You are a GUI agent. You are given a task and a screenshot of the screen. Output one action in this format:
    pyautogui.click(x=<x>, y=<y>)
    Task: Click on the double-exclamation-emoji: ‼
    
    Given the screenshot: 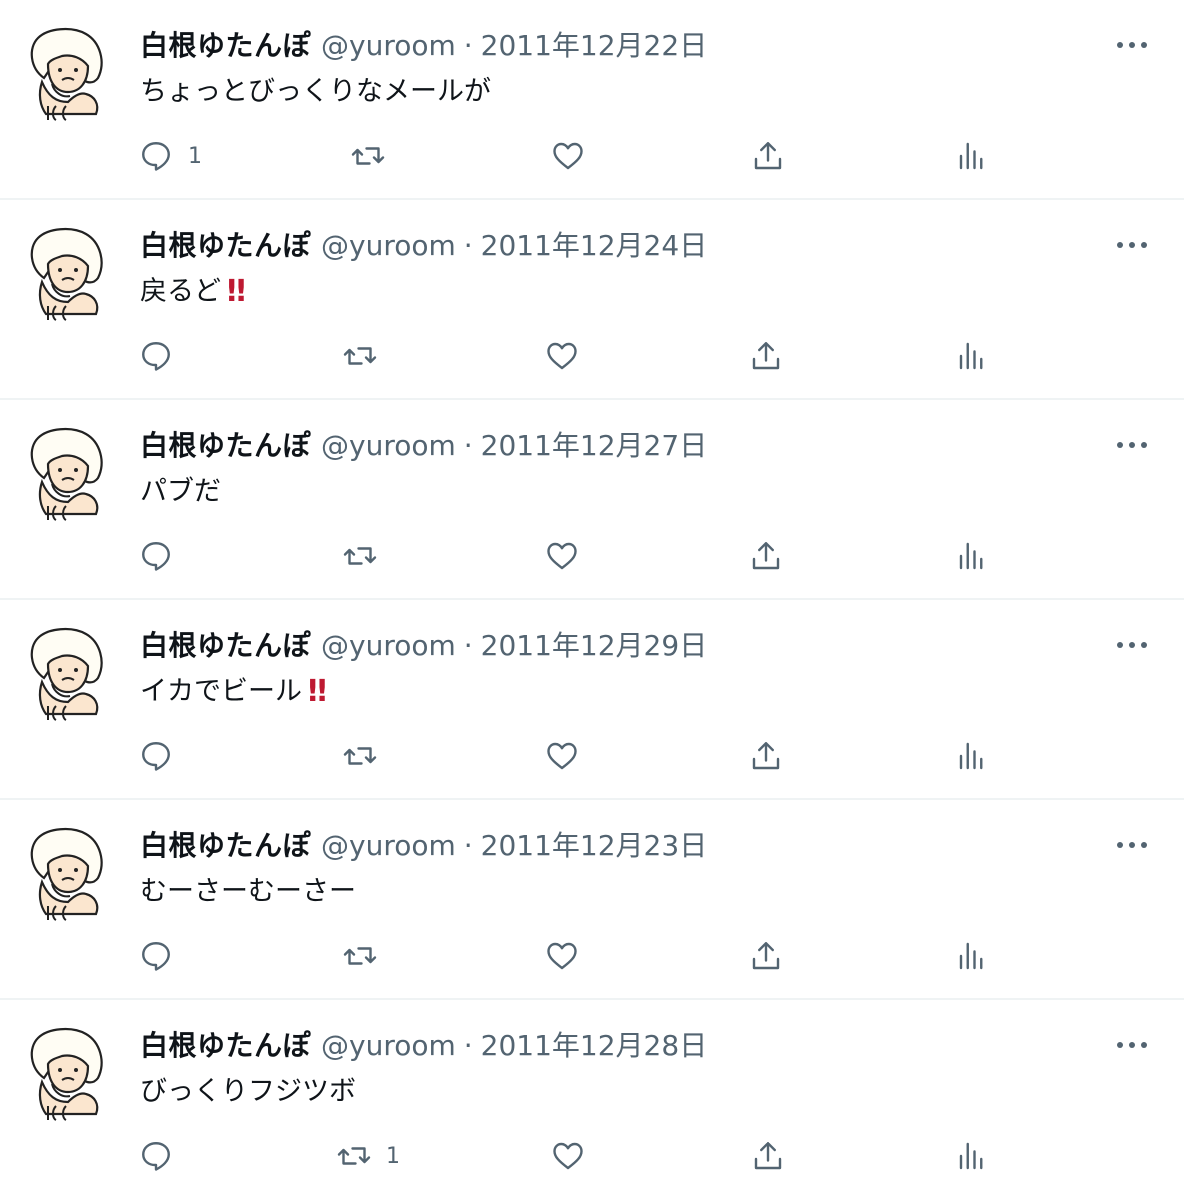 What is the action you would take?
    pyautogui.click(x=317, y=691)
    